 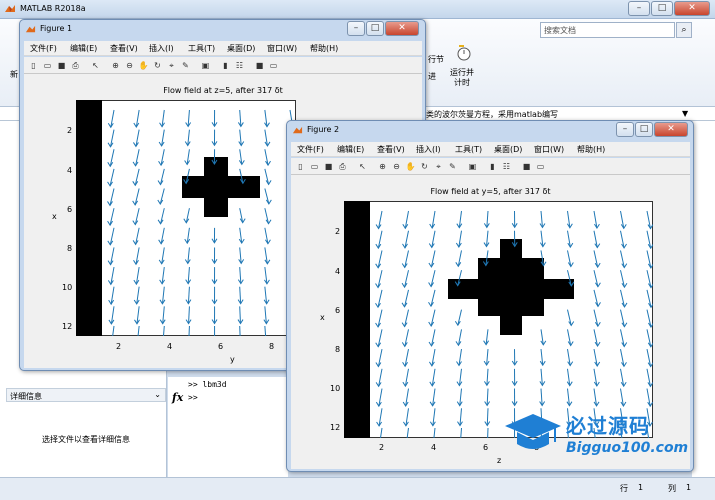 I want to click on wall-obstacle, so click(x=357, y=319).